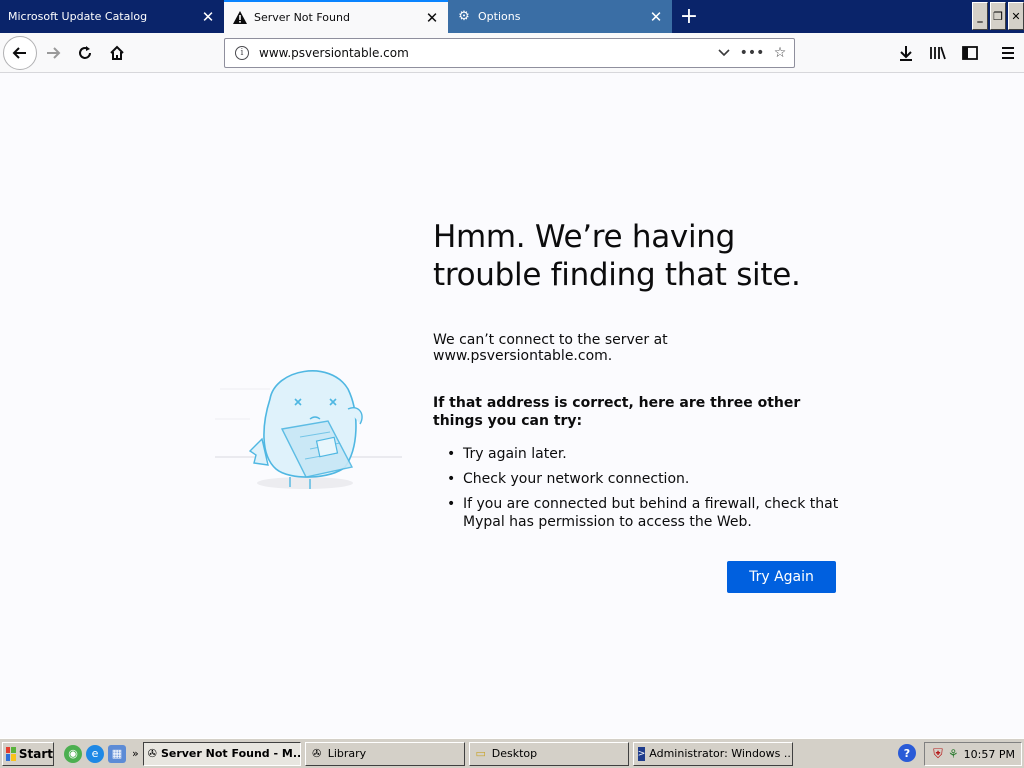 The width and height of the screenshot is (1024, 768). I want to click on back-button, so click(20, 52).